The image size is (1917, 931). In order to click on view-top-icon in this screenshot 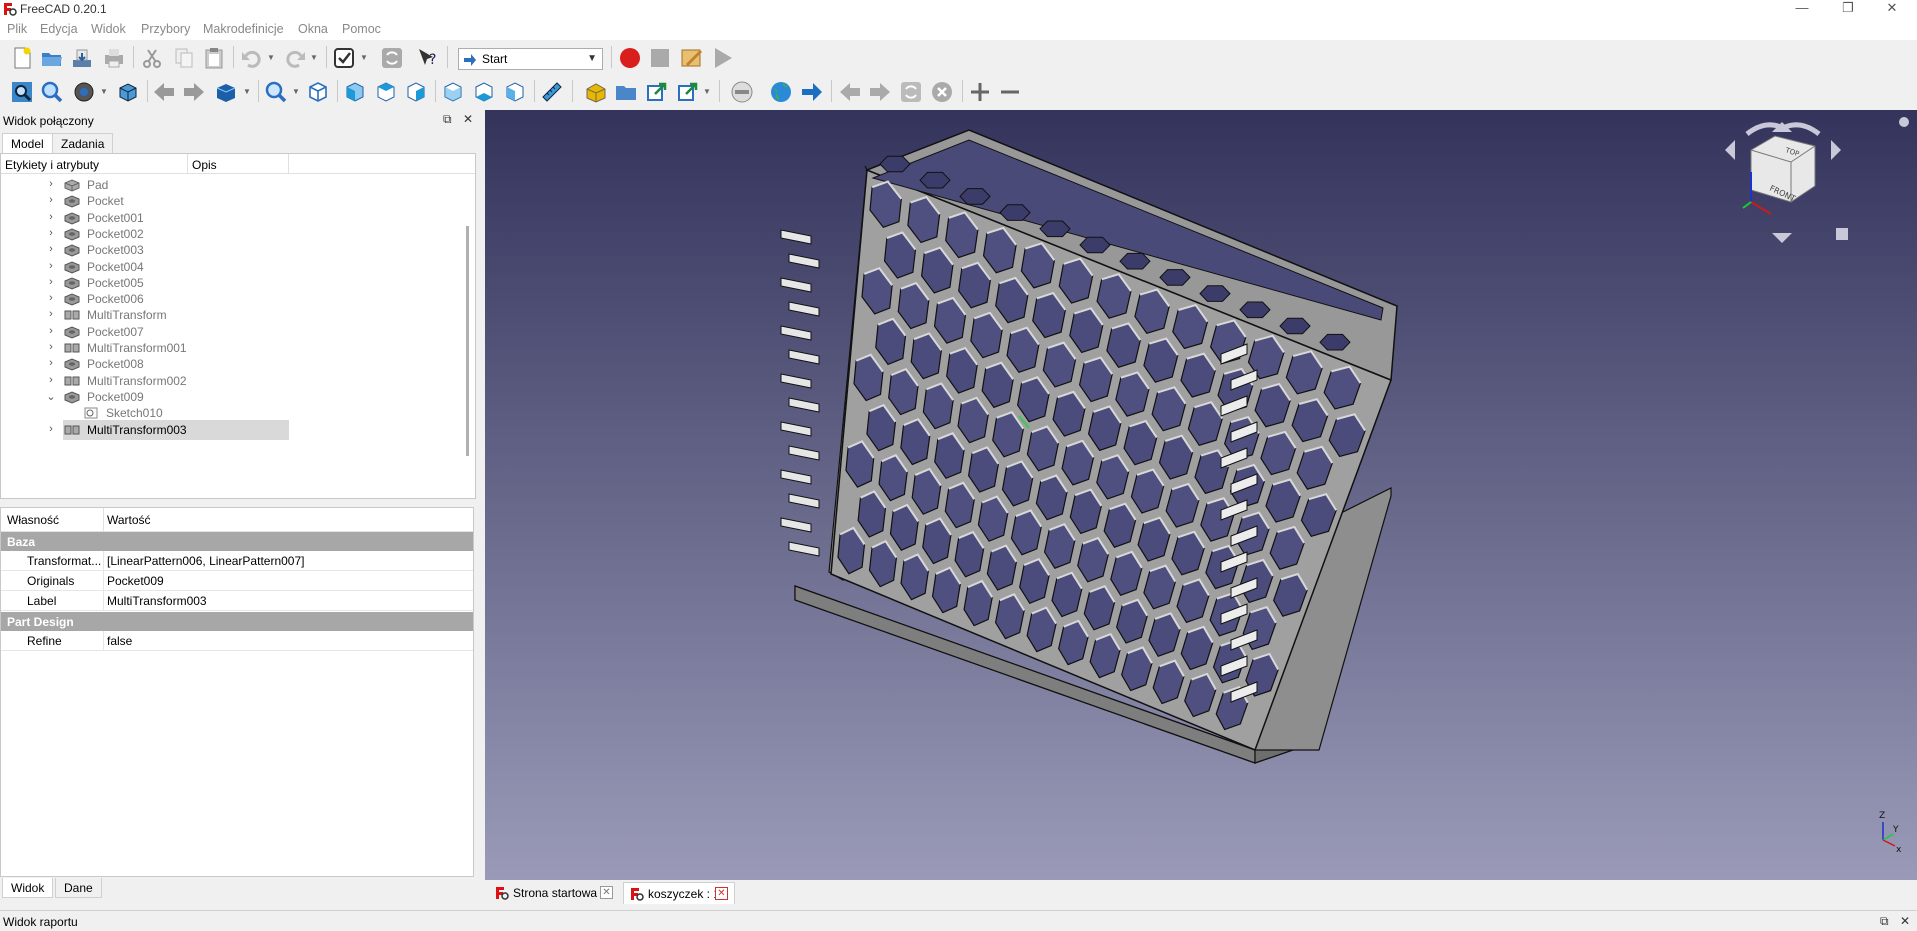, I will do `click(386, 92)`.